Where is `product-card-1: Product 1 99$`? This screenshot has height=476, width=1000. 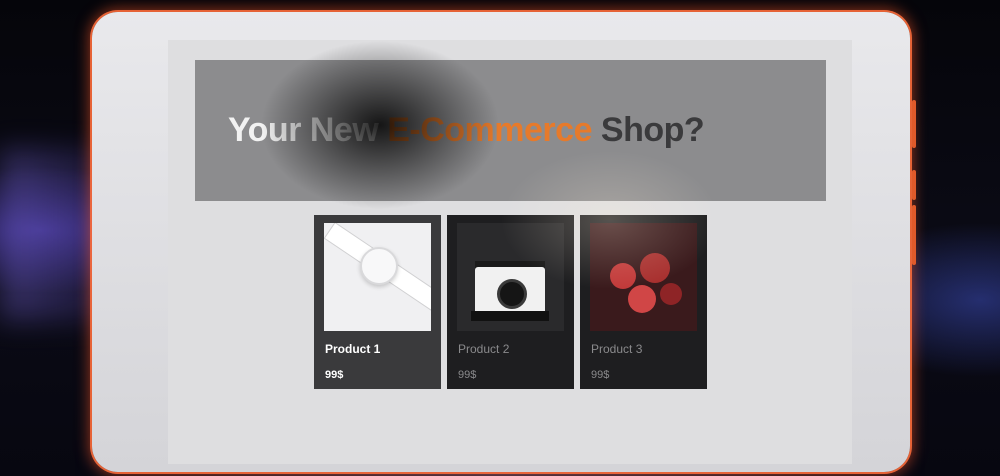 product-card-1: Product 1 99$ is located at coordinates (377, 302).